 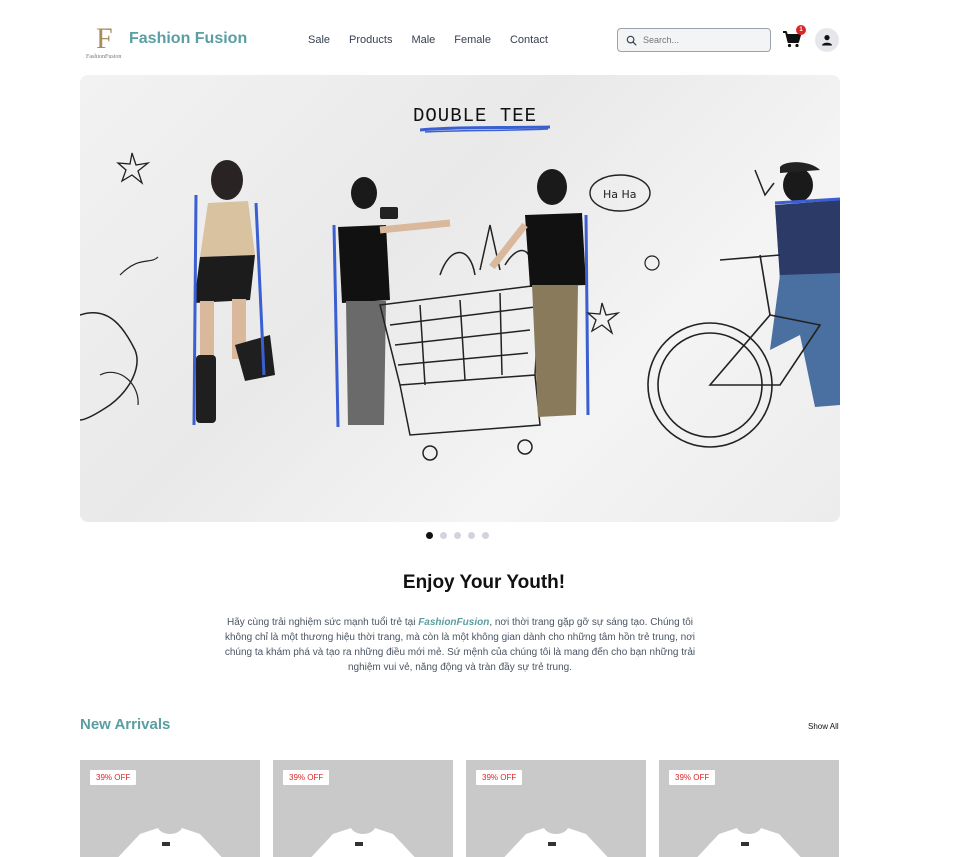 What do you see at coordinates (188, 39) in the screenshot?
I see `brand-name: Fashion Fusion` at bounding box center [188, 39].